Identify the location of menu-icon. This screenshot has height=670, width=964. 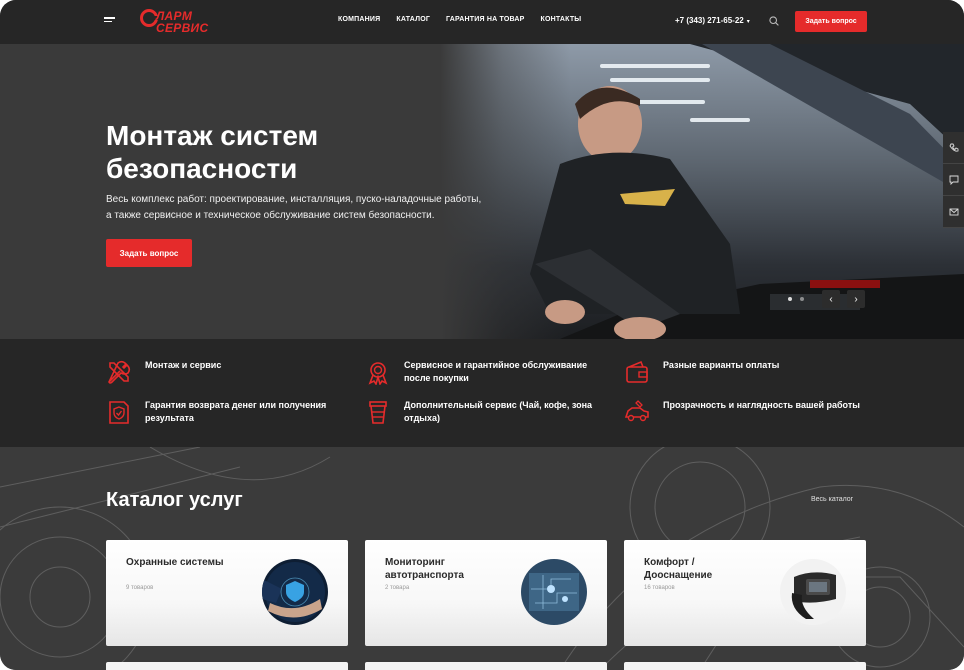
(109, 21).